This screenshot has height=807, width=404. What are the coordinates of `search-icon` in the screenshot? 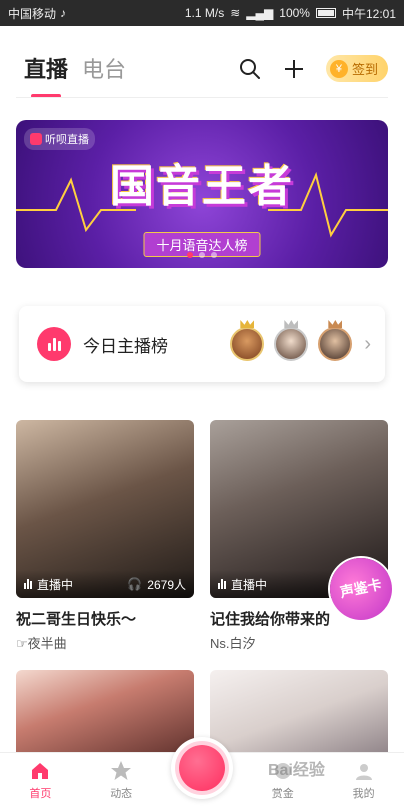 It's located at (249, 68).